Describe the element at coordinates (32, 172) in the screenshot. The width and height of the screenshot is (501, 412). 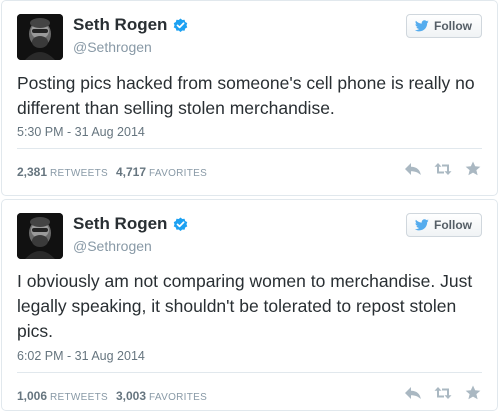
I see `retweets-count: 2,381` at that location.